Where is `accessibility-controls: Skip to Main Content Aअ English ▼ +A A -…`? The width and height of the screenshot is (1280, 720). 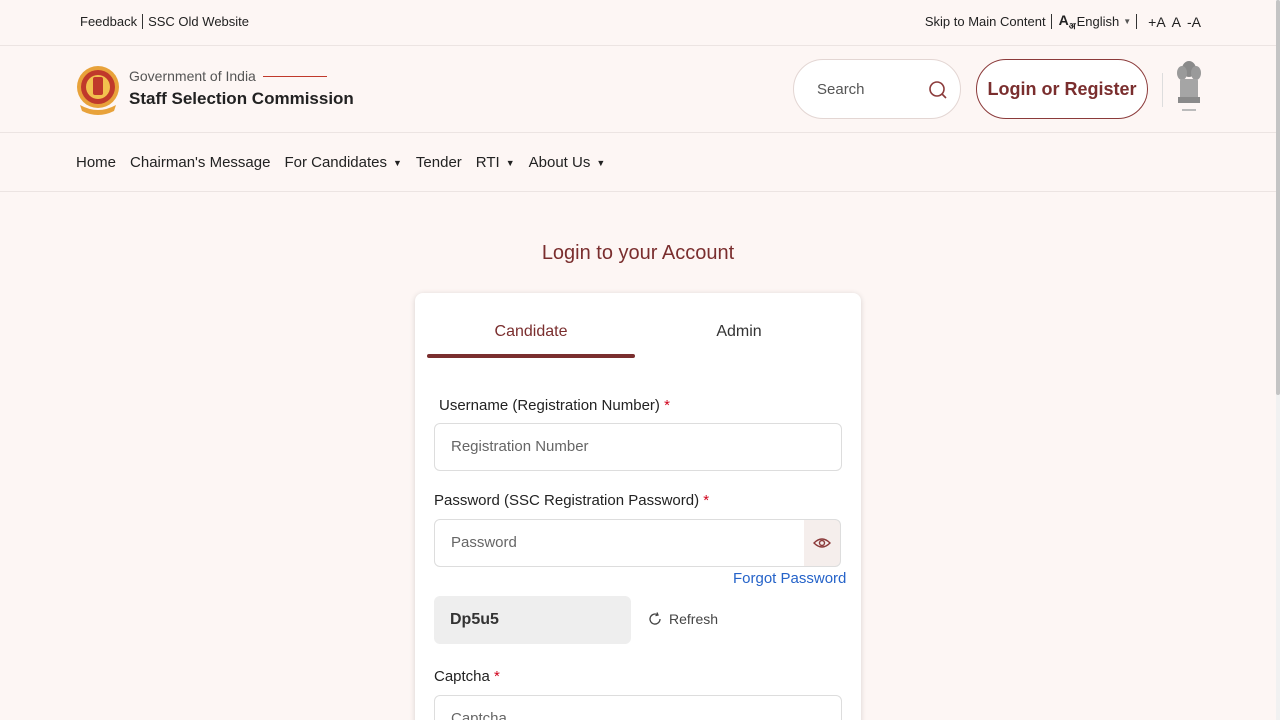
accessibility-controls: Skip to Main Content Aअ English ▼ +A A -… is located at coordinates (1063, 22).